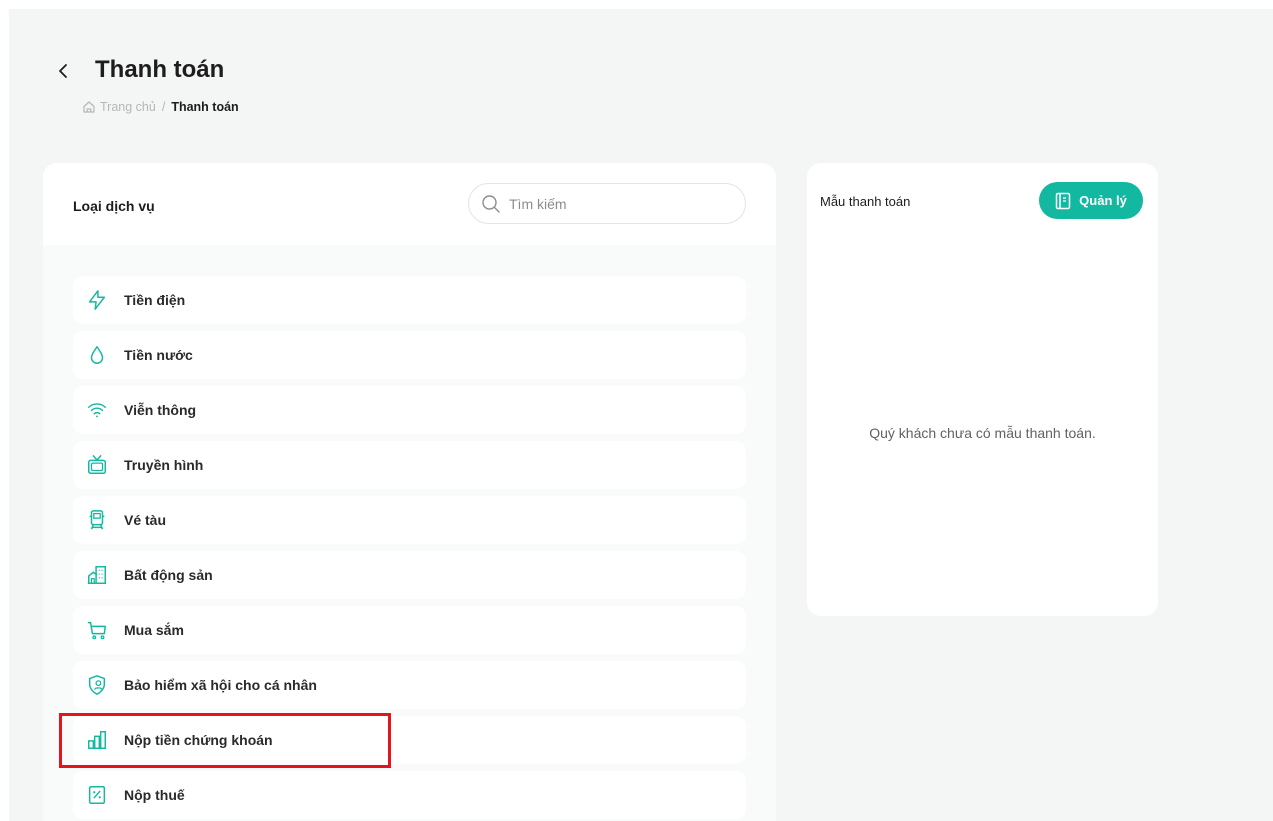 Image resolution: width=1273 pixels, height=821 pixels. Describe the element at coordinates (409, 685) in the screenshot. I see `service-item-social-insurance: Bảo hiểm xã hội cho cá nhân` at that location.